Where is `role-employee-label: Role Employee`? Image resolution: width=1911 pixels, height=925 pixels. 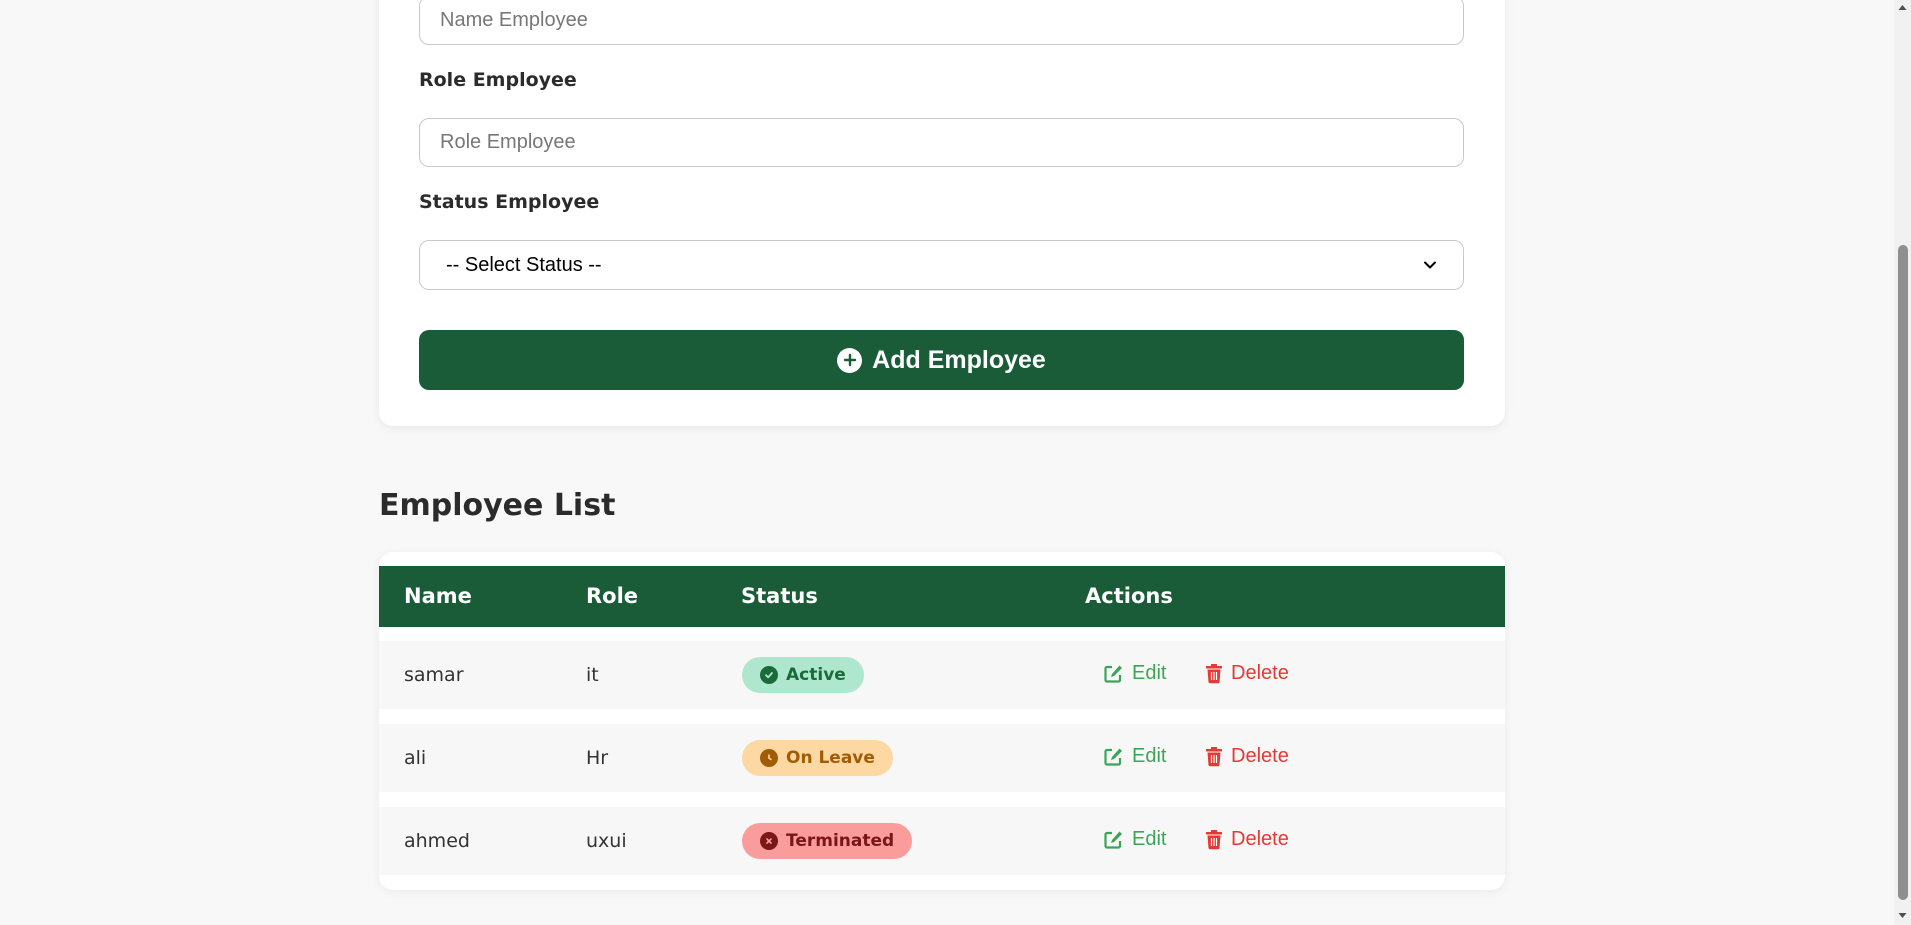 role-employee-label: Role Employee is located at coordinates (498, 80).